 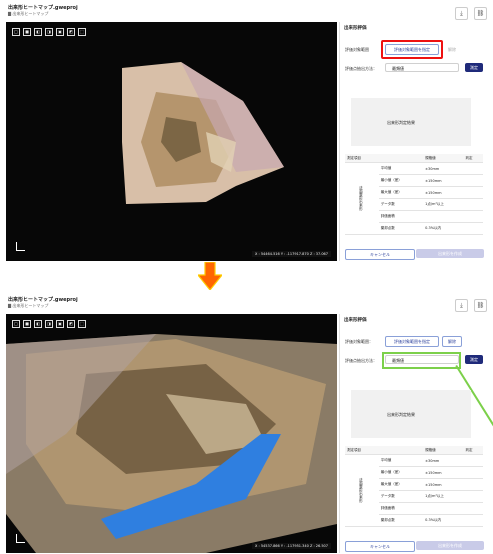 What do you see at coordinates (422, 67) in the screenshot?
I see `method-select: 最頻値` at bounding box center [422, 67].